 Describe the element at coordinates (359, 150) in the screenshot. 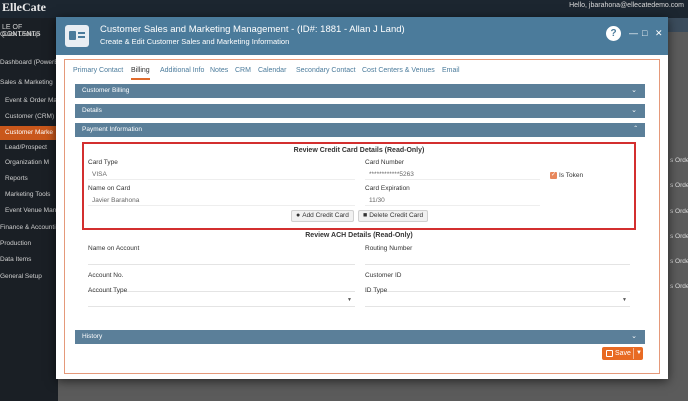

I see `credit-card-details-title: Review Credit Card Details (Read-Only)` at that location.